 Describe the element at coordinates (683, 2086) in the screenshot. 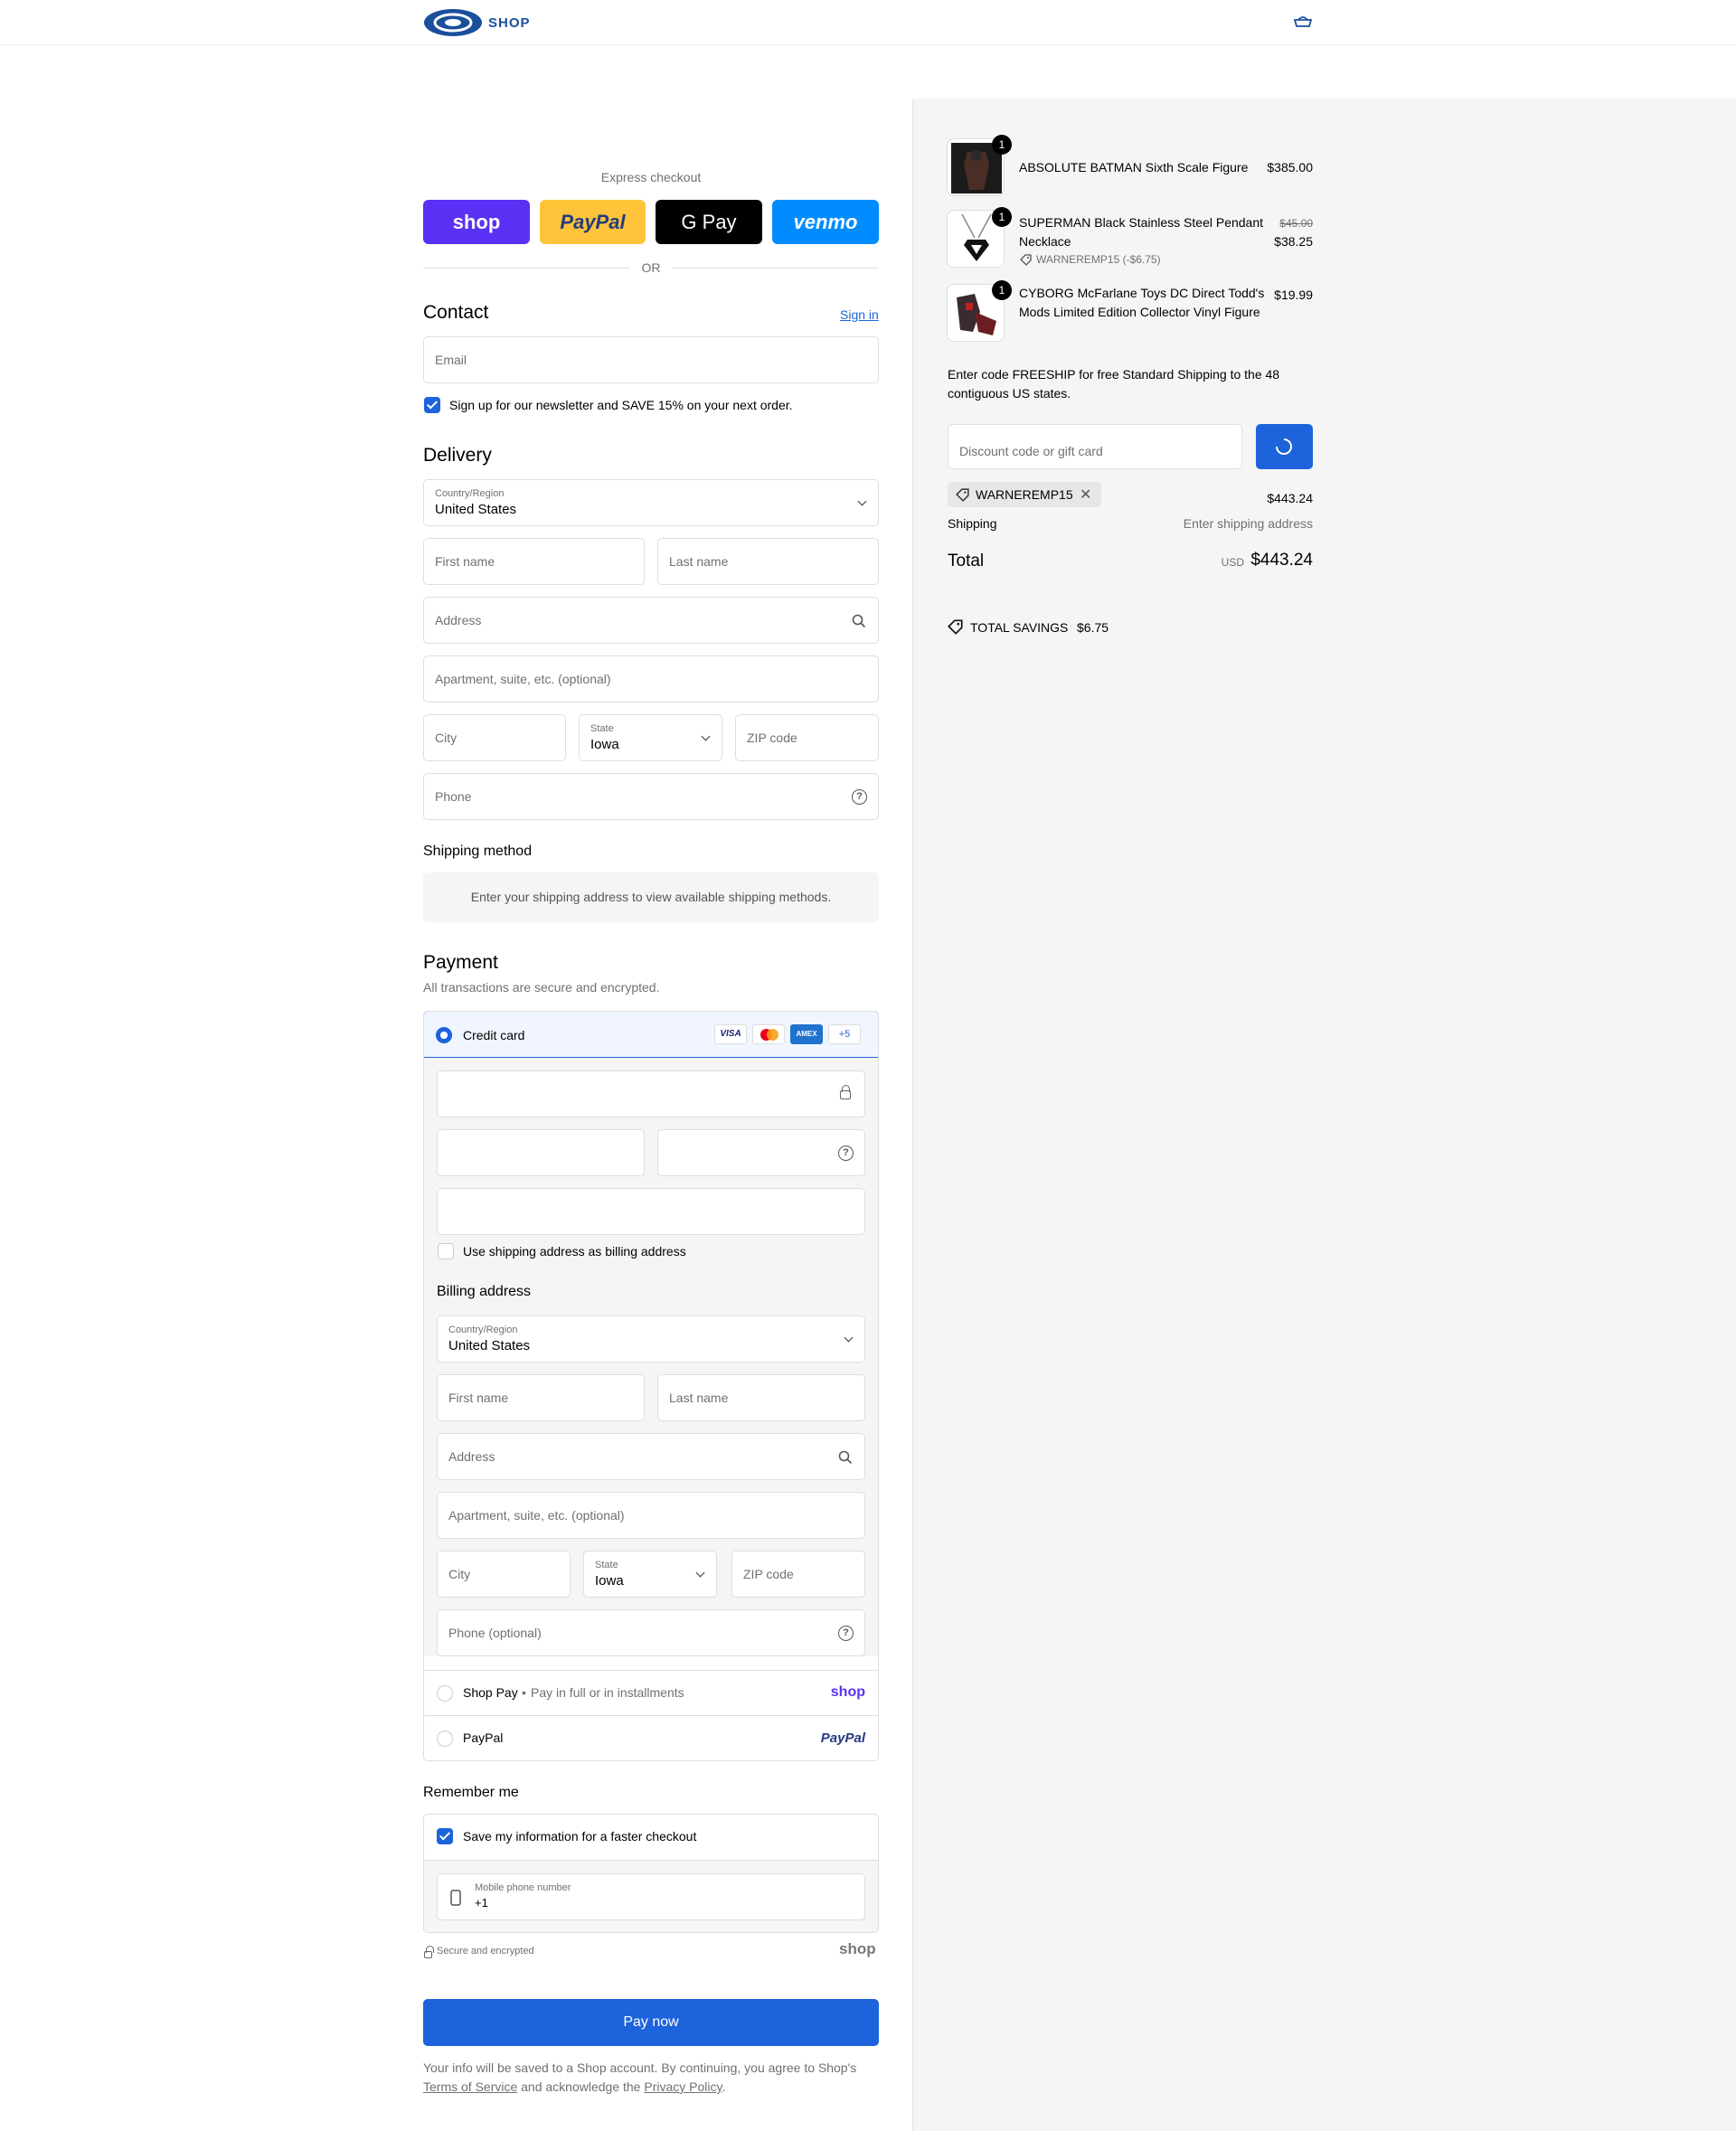

I see `privacy-link: Privacy Policy` at that location.